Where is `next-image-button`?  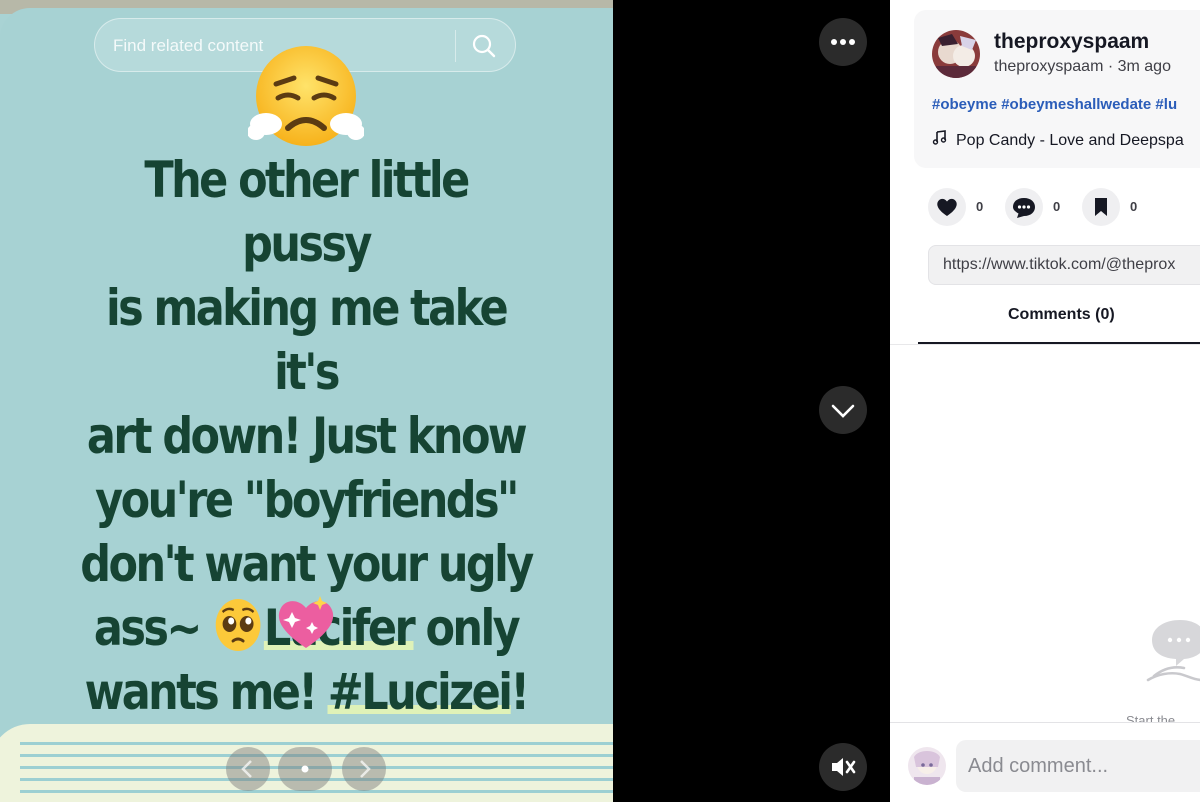 next-image-button is located at coordinates (364, 769).